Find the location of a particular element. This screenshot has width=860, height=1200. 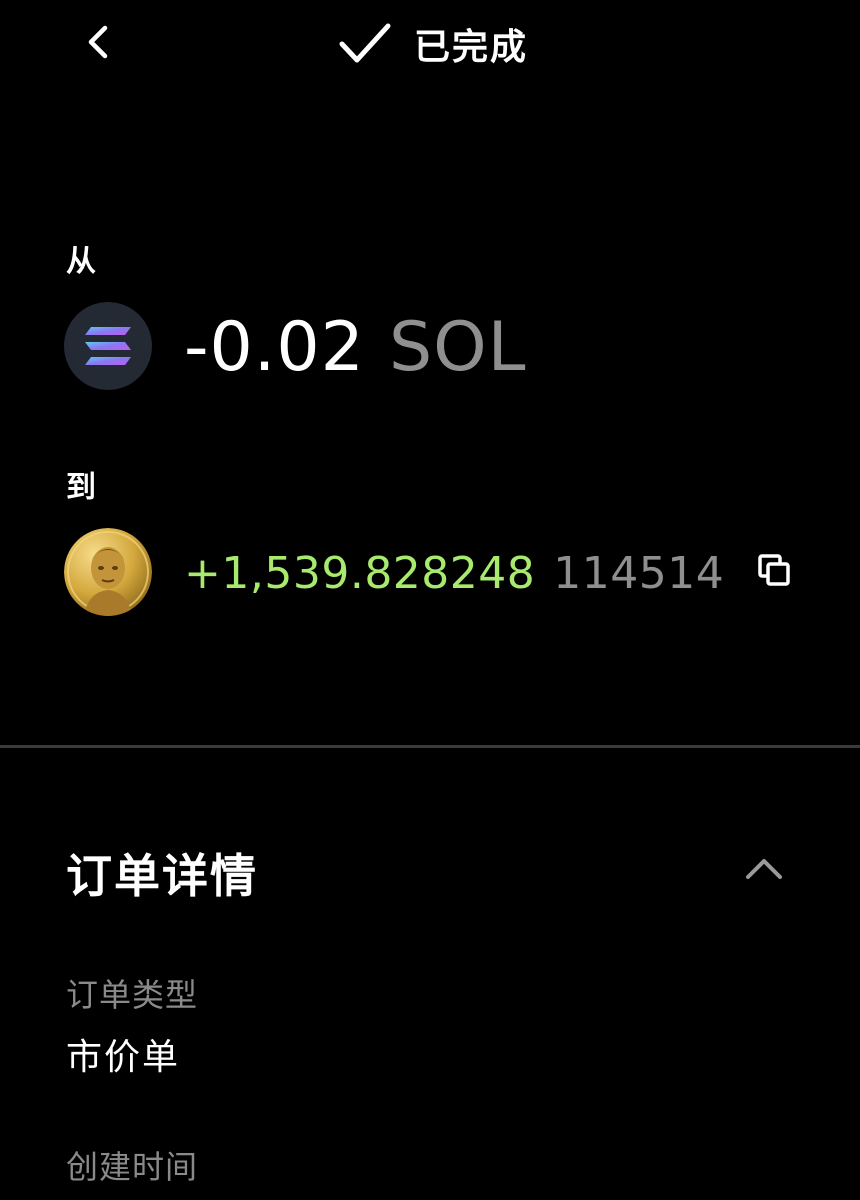

from-amount: -0.02 is located at coordinates (274, 347).